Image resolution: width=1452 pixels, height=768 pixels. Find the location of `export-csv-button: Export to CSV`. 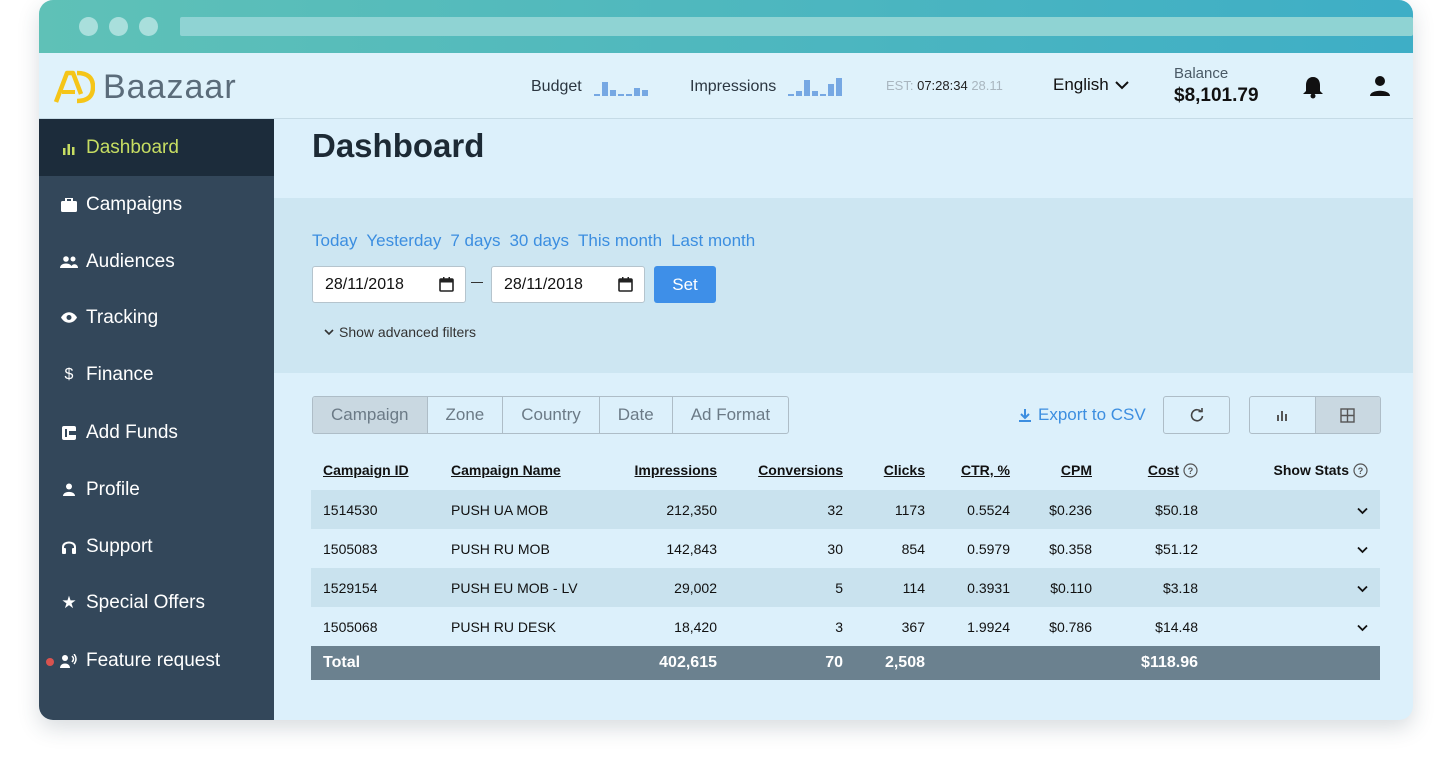

export-csv-button: Export to CSV is located at coordinates (1082, 415).